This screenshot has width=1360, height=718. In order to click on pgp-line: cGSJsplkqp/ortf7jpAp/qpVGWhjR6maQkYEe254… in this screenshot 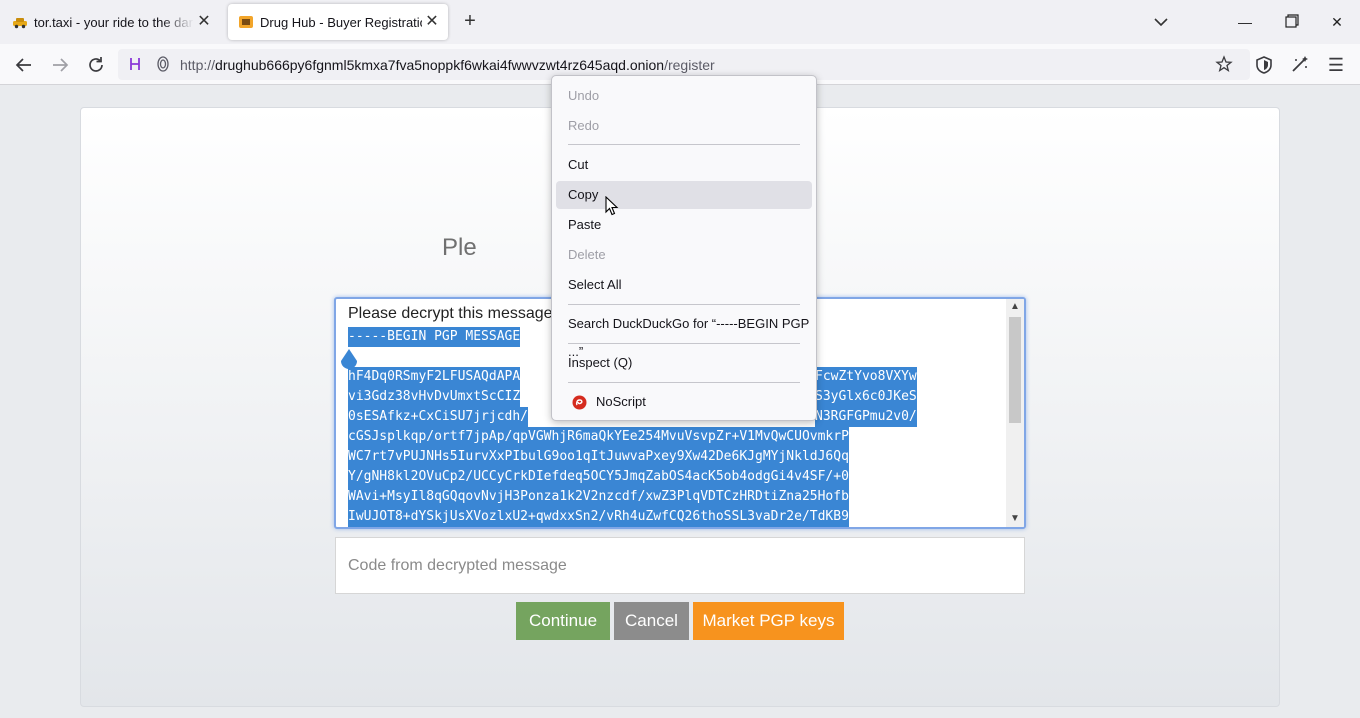, I will do `click(598, 437)`.